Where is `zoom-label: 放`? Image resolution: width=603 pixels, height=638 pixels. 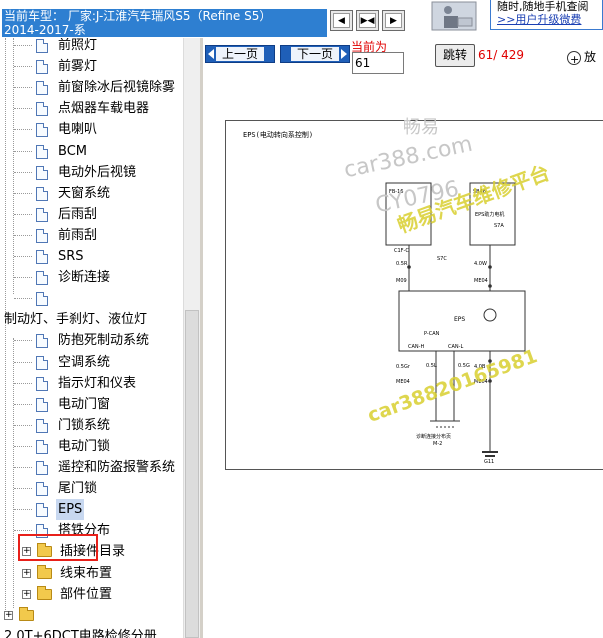 zoom-label: 放 is located at coordinates (590, 57).